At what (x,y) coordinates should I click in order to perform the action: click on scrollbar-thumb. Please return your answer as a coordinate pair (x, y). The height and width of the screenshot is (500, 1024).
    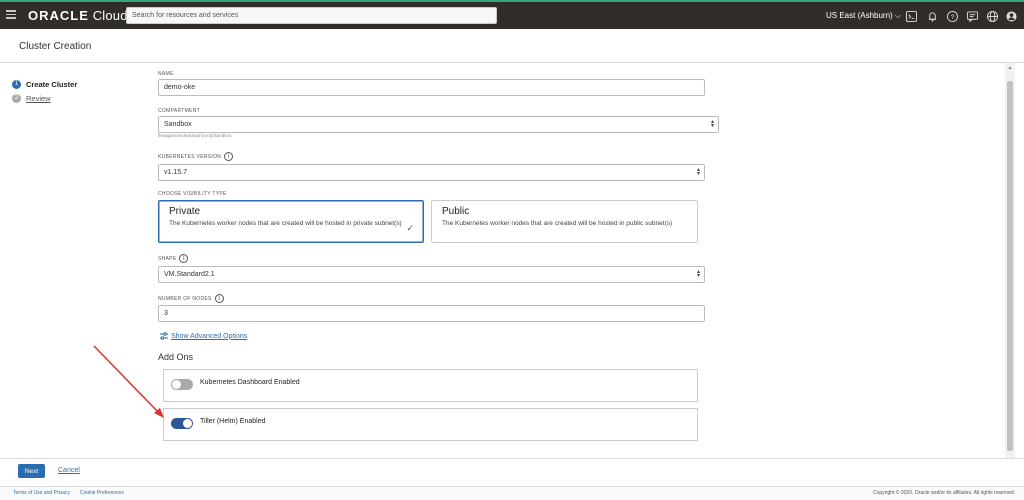
    Looking at the image, I should click on (1010, 266).